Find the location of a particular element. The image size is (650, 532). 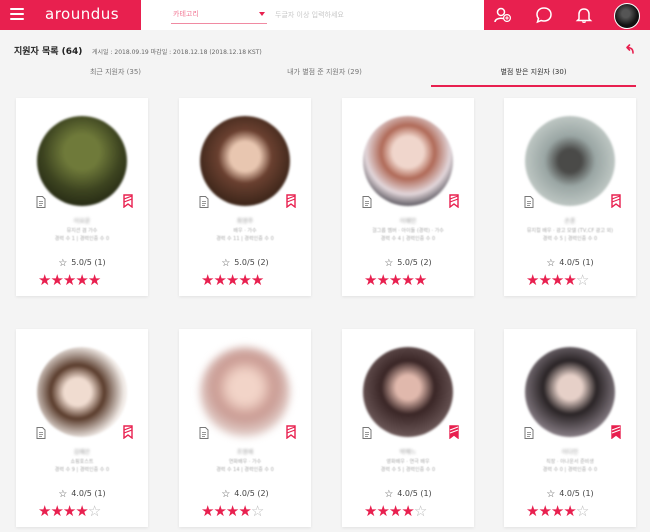

star-outline-icon: ☆ is located at coordinates (226, 494).